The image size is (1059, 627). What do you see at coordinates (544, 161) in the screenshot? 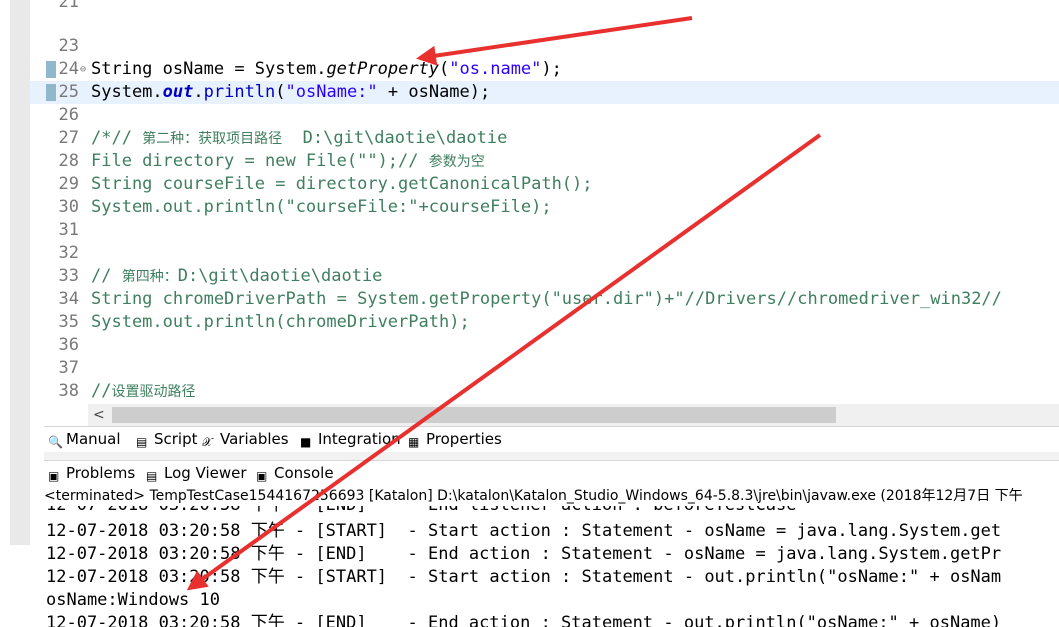
I see `code-line: 28 File directory = new File("");// 参数为空` at bounding box center [544, 161].